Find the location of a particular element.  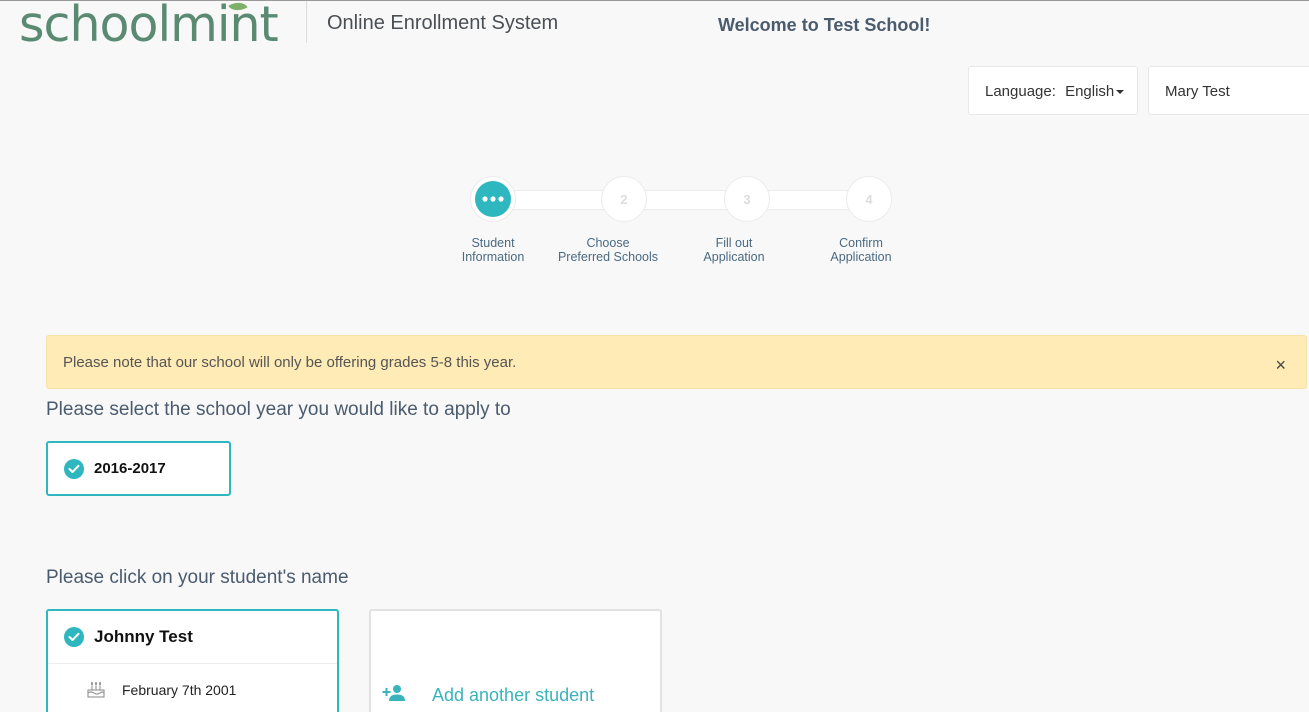

add-student-label: Add another student is located at coordinates (513, 695).